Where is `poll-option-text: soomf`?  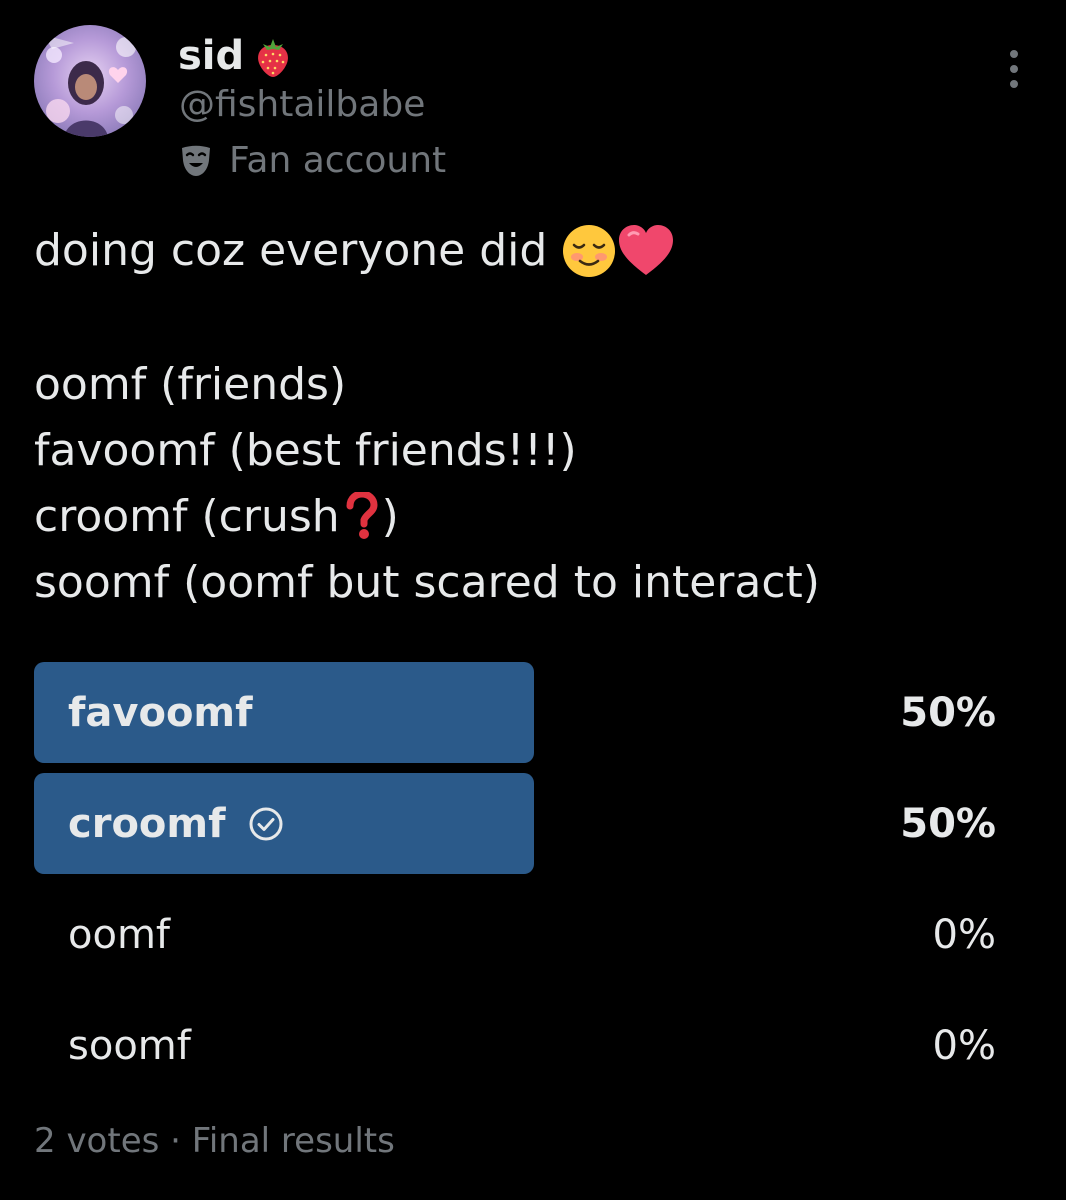 poll-option-text: soomf is located at coordinates (129, 1045).